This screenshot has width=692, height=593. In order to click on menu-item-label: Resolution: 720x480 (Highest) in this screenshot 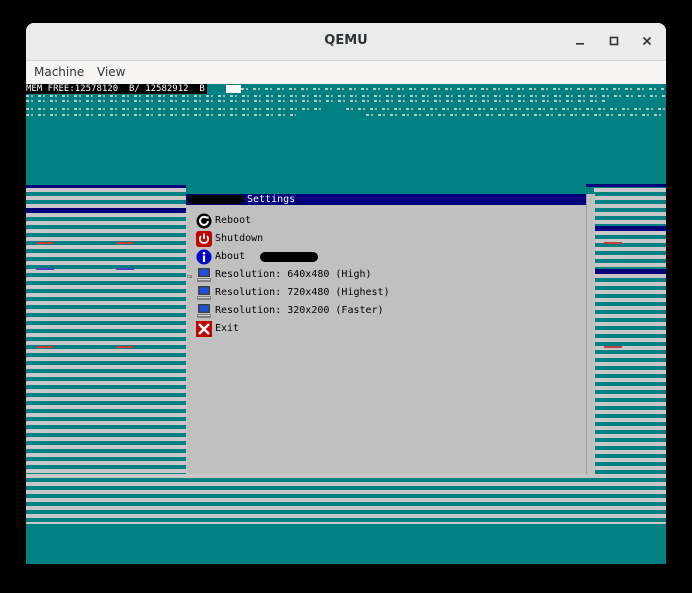, I will do `click(302, 292)`.